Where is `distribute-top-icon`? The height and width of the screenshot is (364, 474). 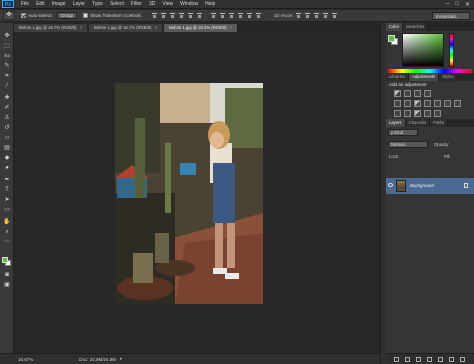
distribute-top-icon is located at coordinates (213, 15).